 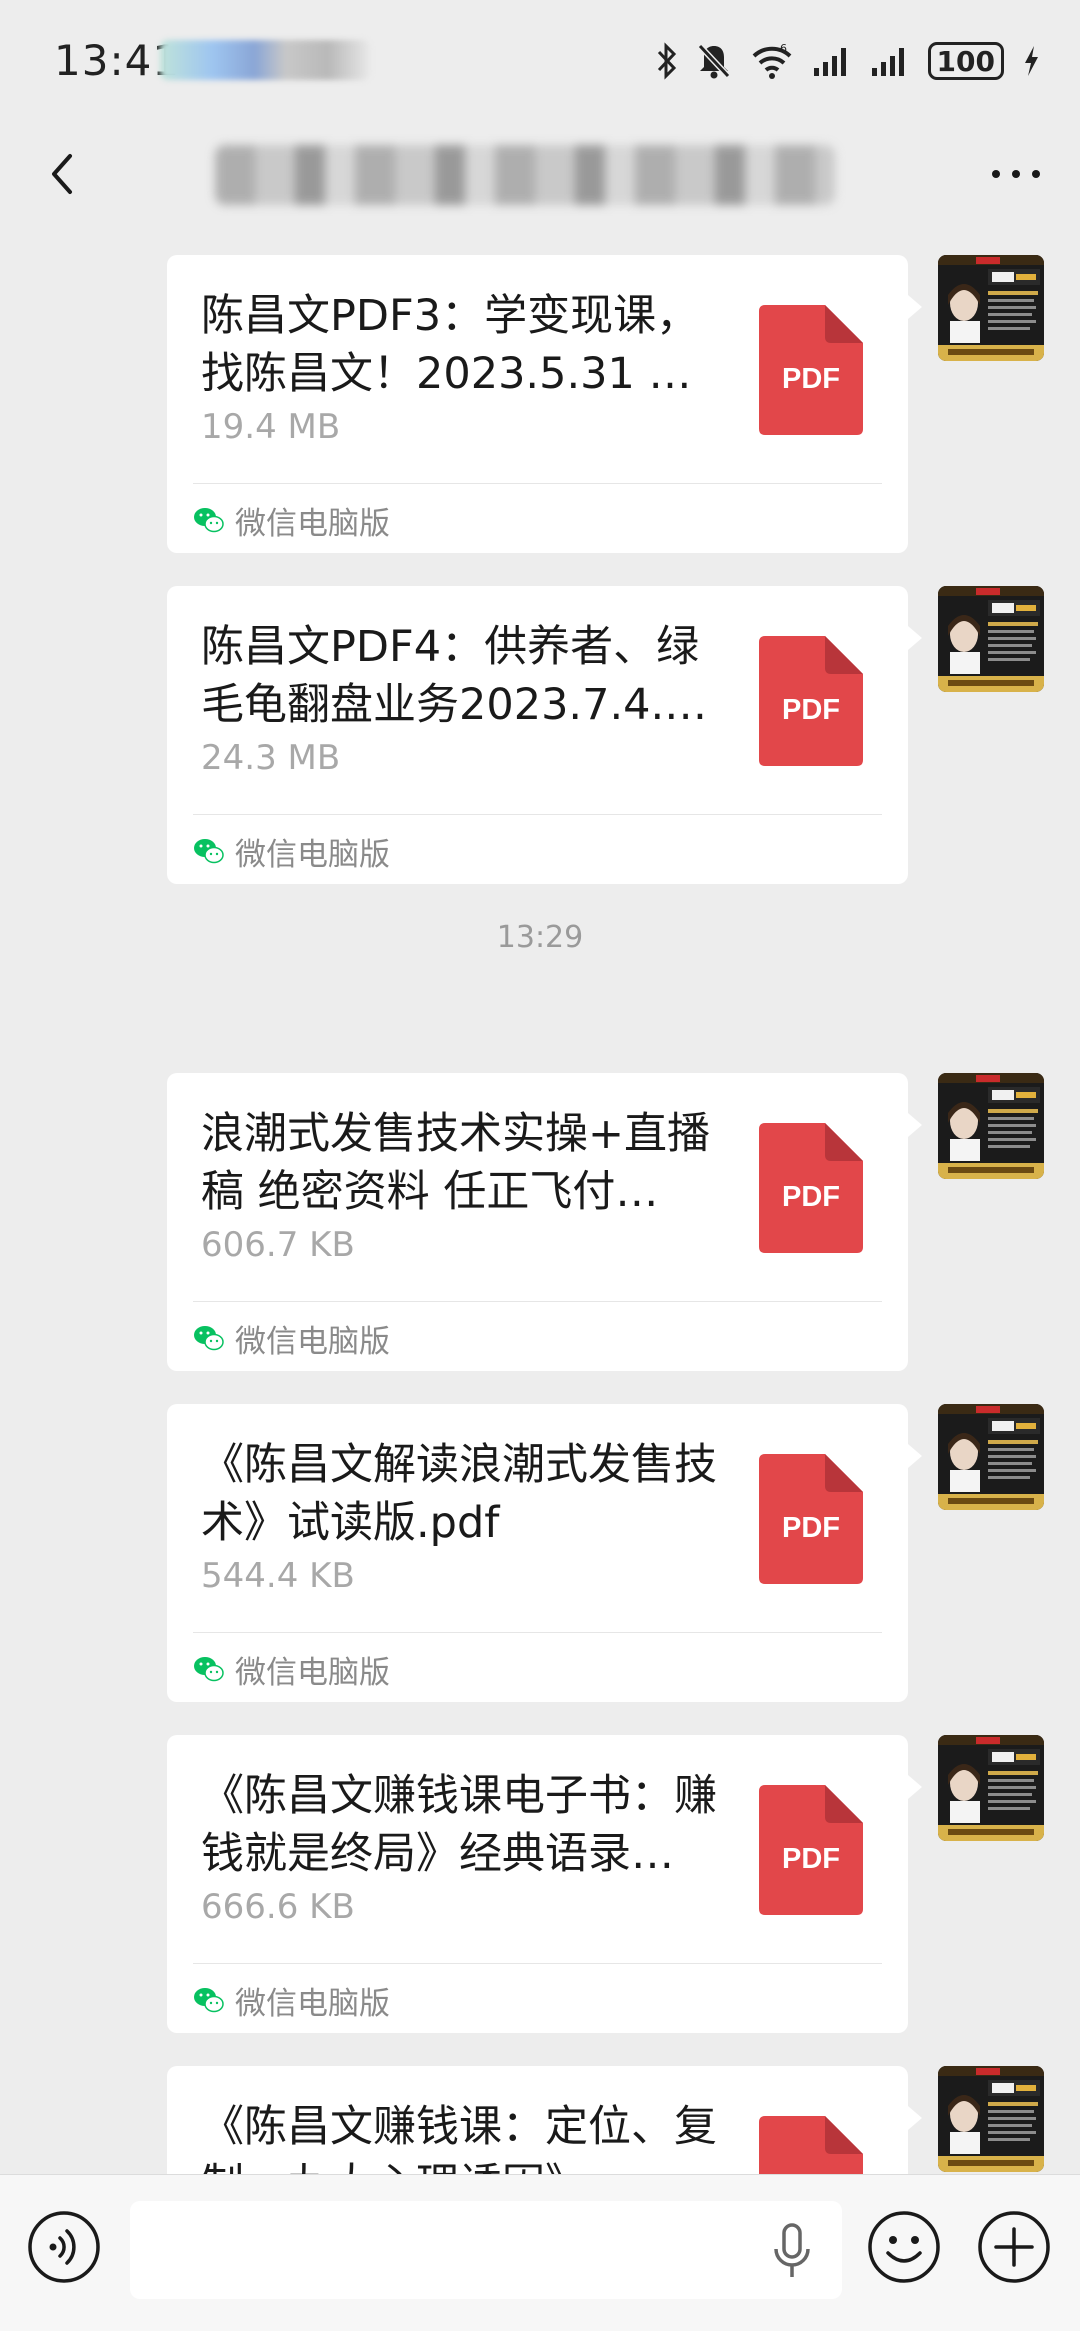 I want to click on more-icon, so click(x=1016, y=174).